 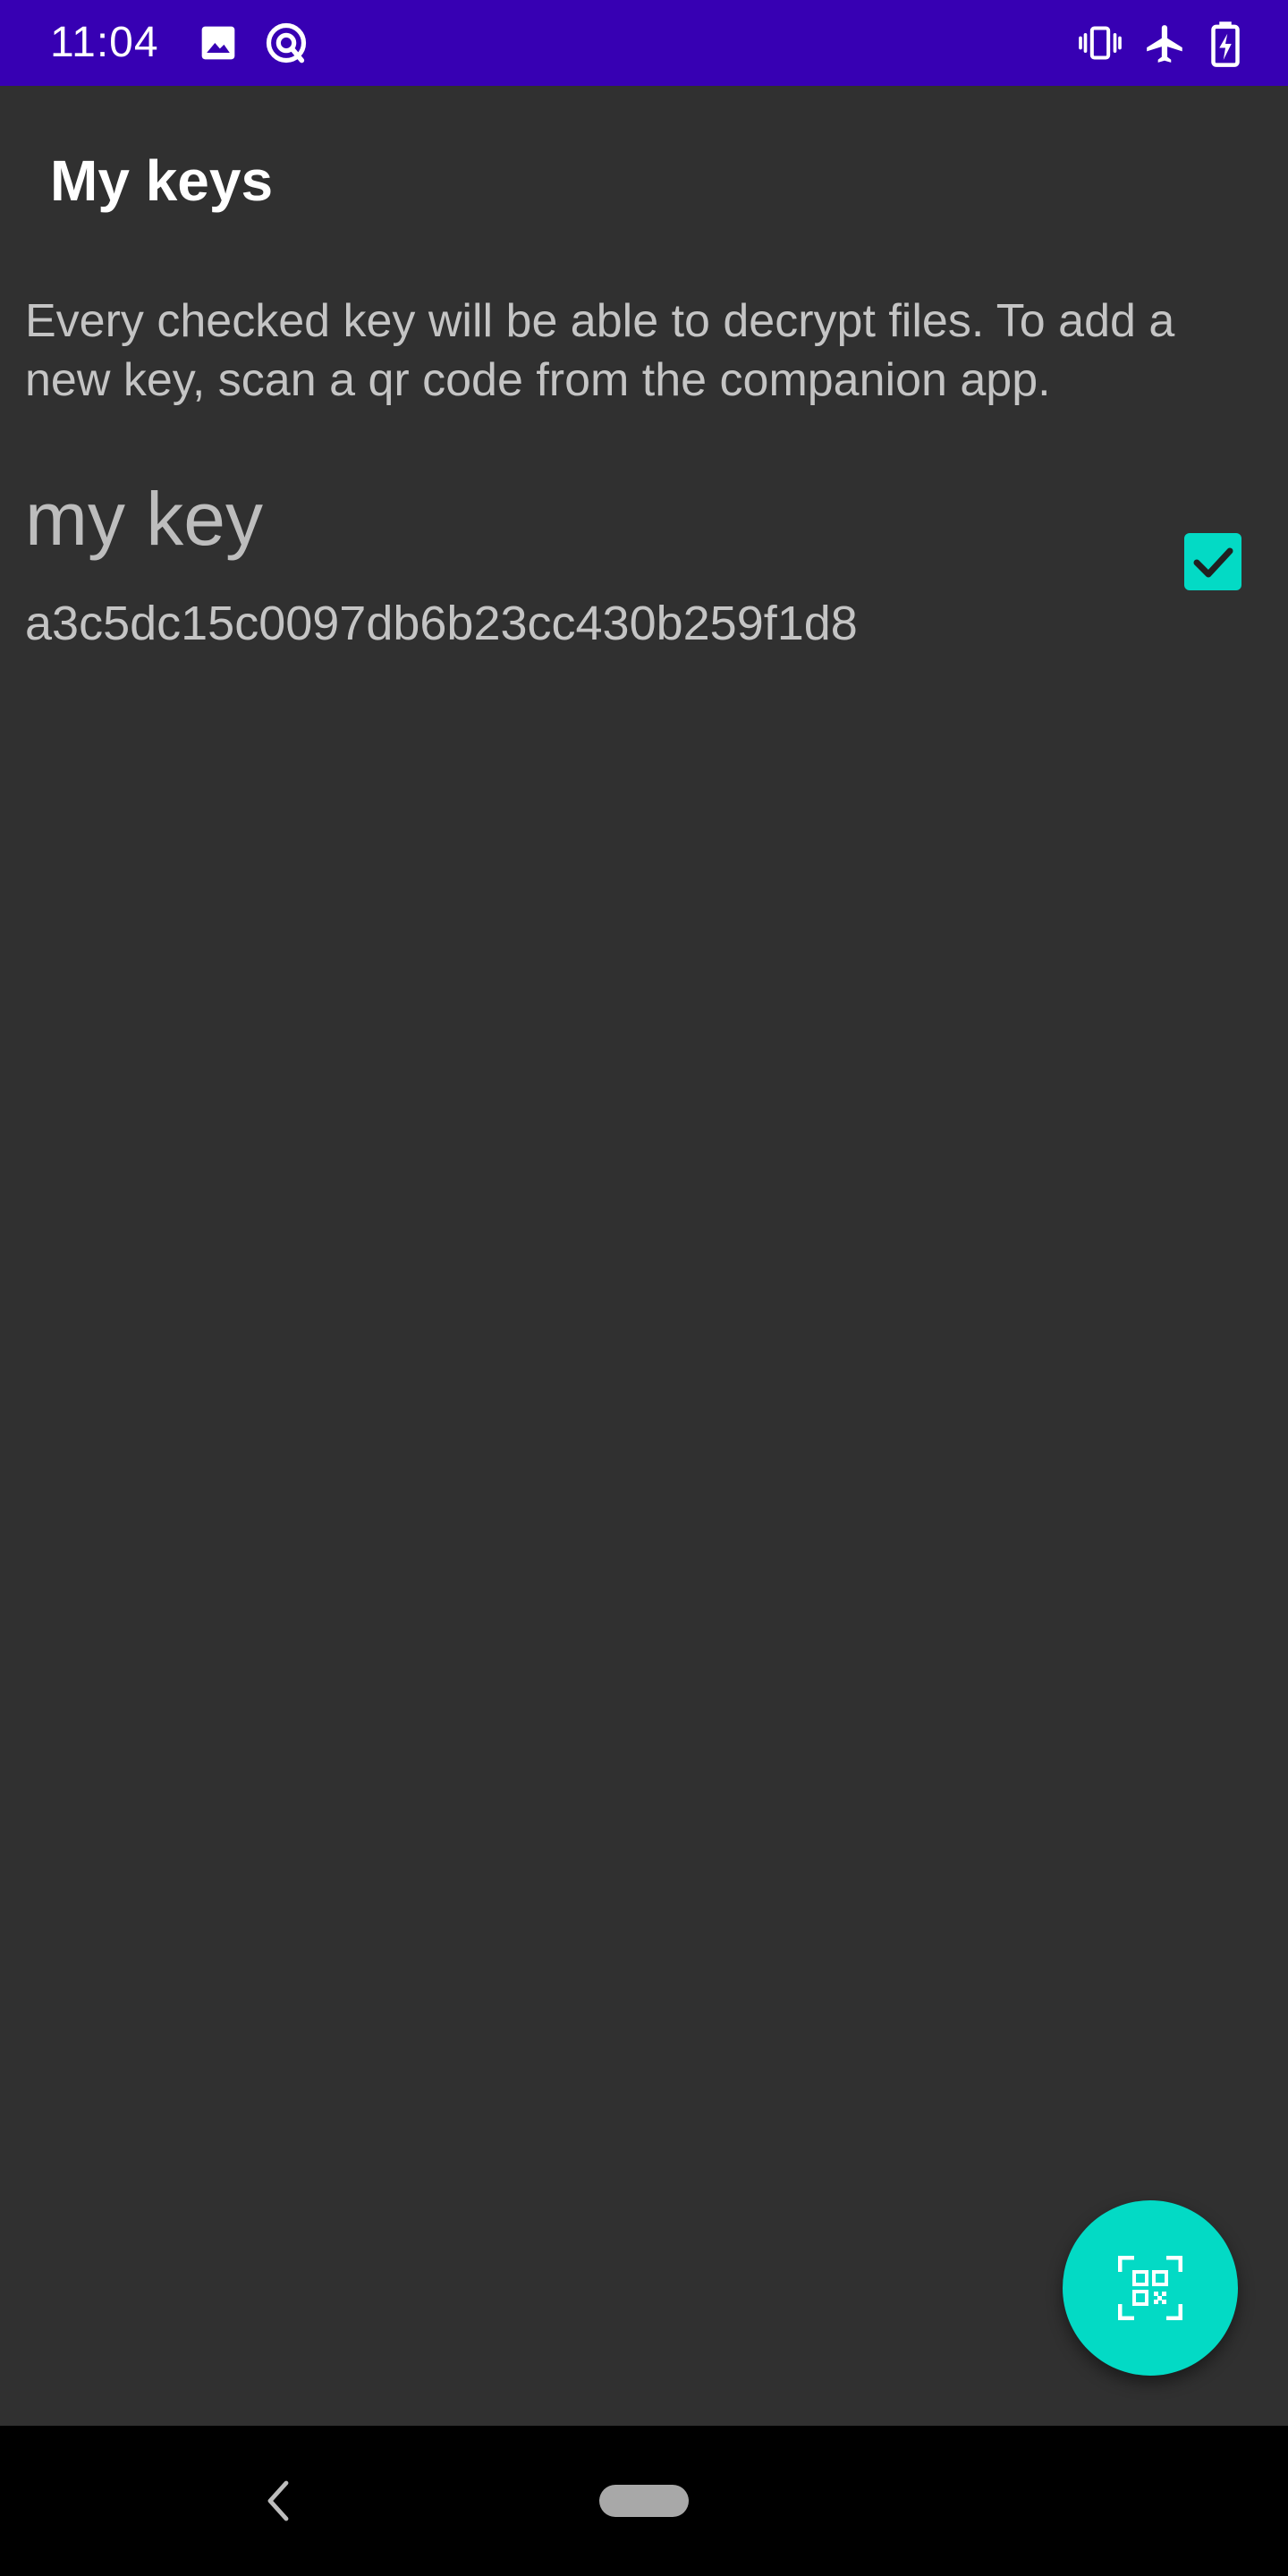 I want to click on scan-qr-fab, so click(x=1150, y=2288).